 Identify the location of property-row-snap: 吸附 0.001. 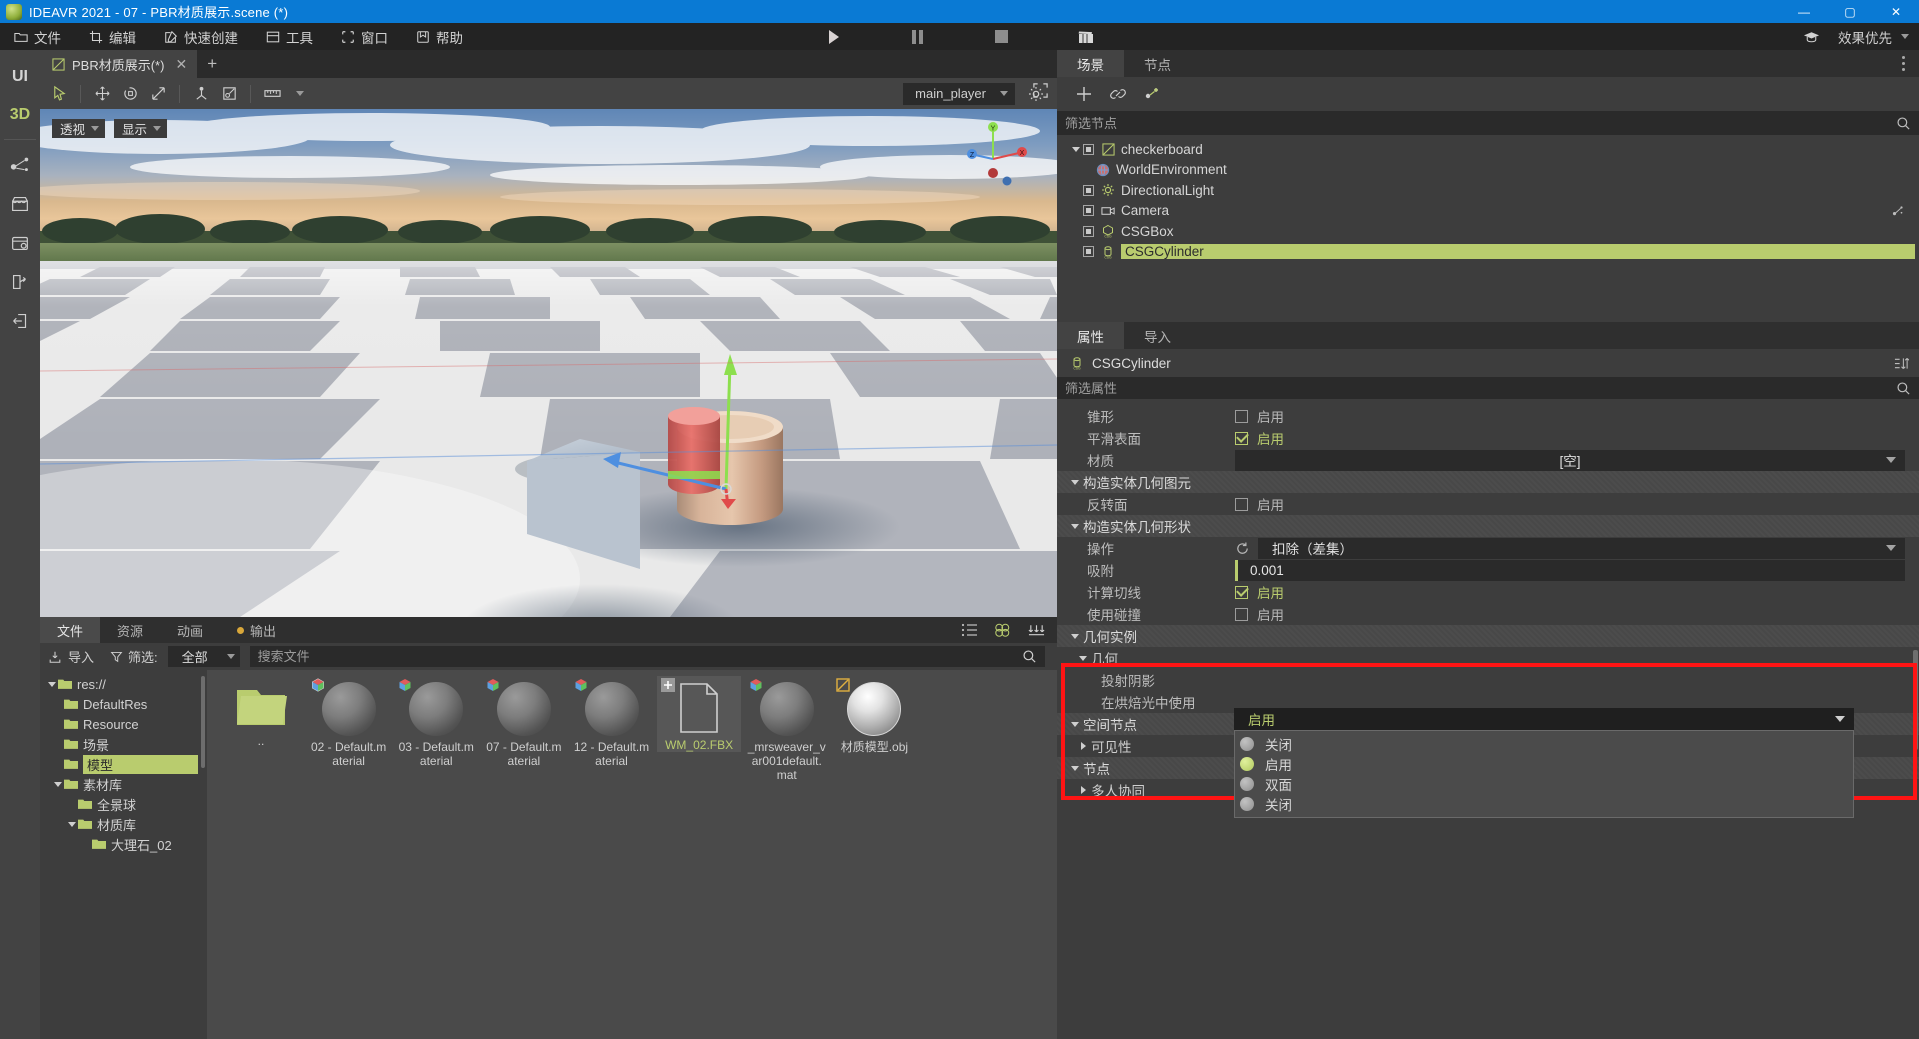
(1488, 570).